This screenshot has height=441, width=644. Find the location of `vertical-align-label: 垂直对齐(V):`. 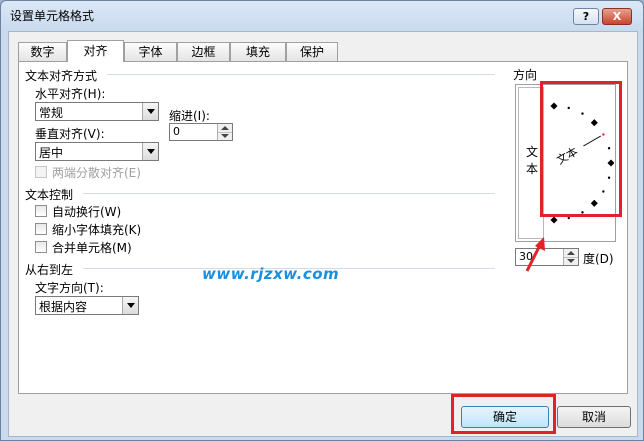

vertical-align-label: 垂直对齐(V): is located at coordinates (70, 134).